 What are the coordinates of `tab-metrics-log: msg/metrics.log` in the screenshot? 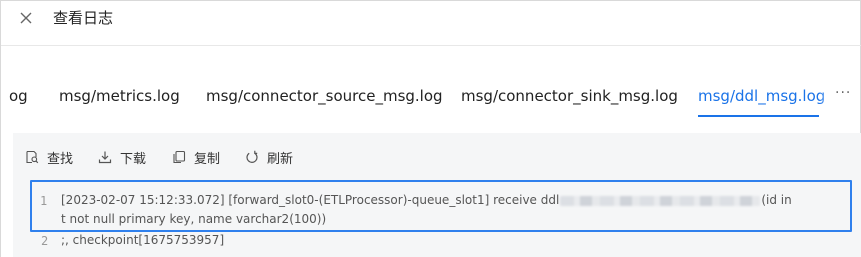 It's located at (119, 96).